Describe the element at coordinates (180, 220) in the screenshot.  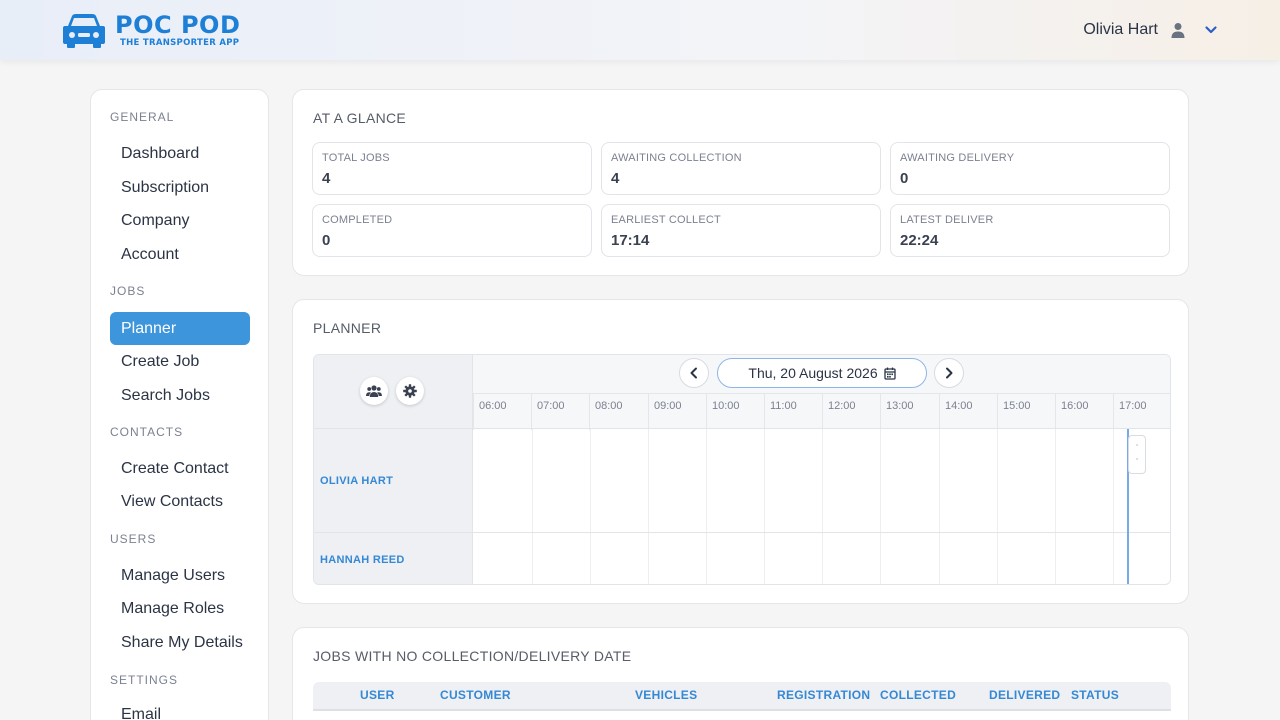
I see `sidebar-item-company: Company` at that location.